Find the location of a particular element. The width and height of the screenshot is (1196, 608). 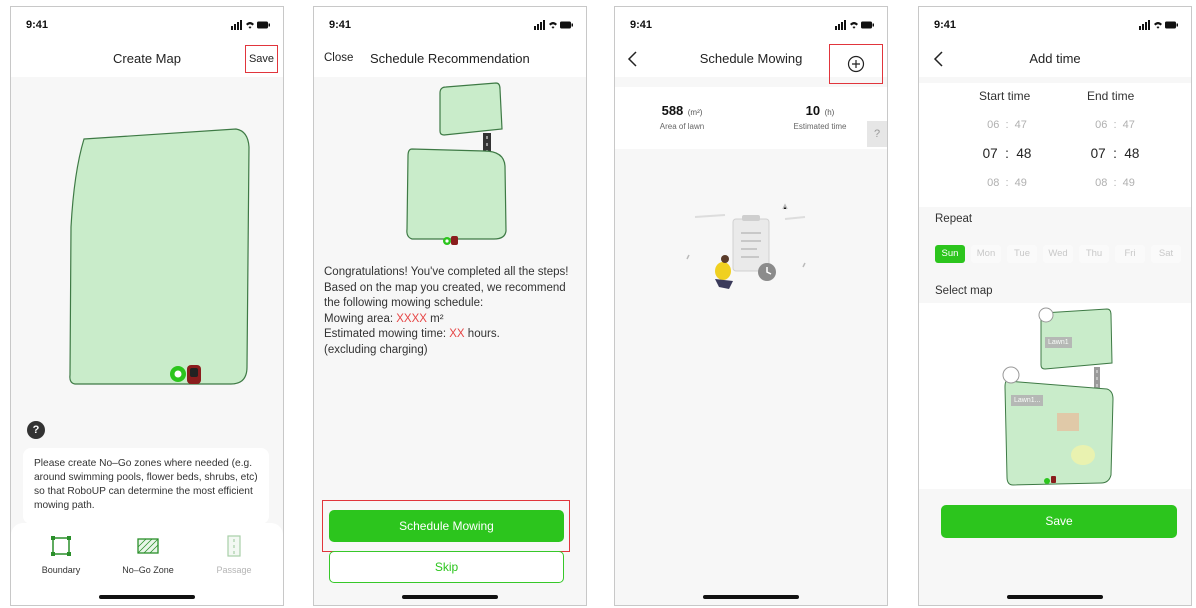

mowing-time-value: XX is located at coordinates (457, 334).